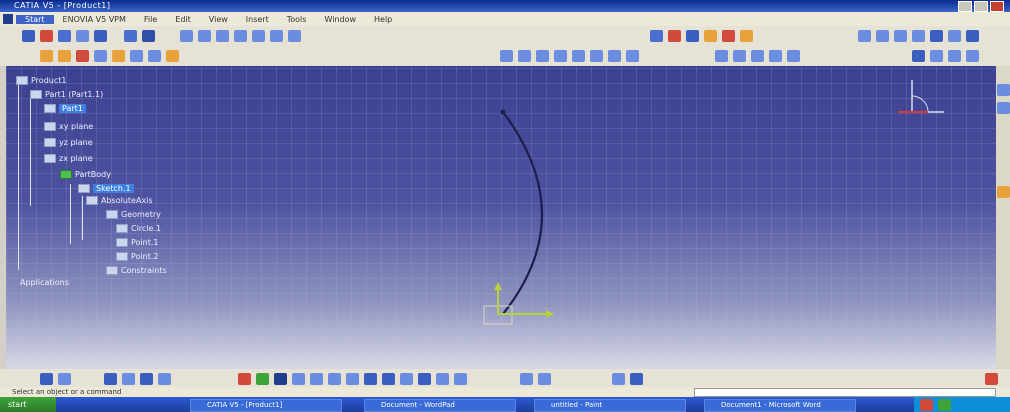  What do you see at coordinates (424, 379) in the screenshot?
I see `wireframe-icon` at bounding box center [424, 379].